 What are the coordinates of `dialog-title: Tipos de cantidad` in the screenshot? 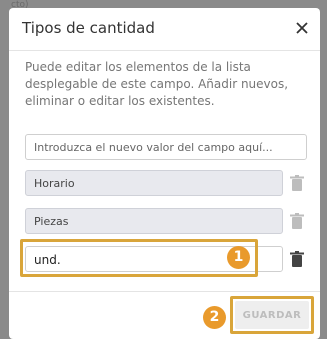 It's located at (88, 28).